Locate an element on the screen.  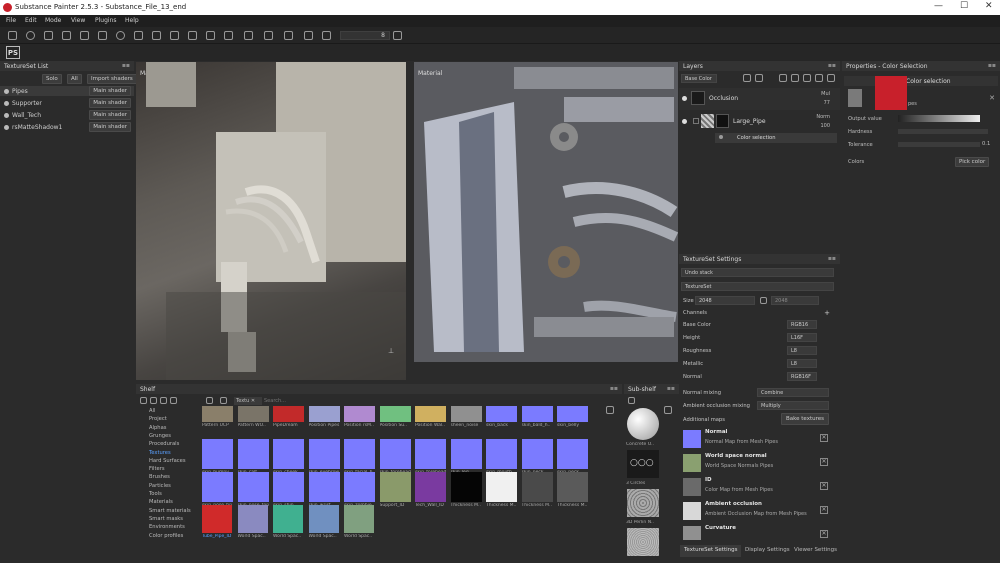
shelf-new-icon is located at coordinates (153, 400).